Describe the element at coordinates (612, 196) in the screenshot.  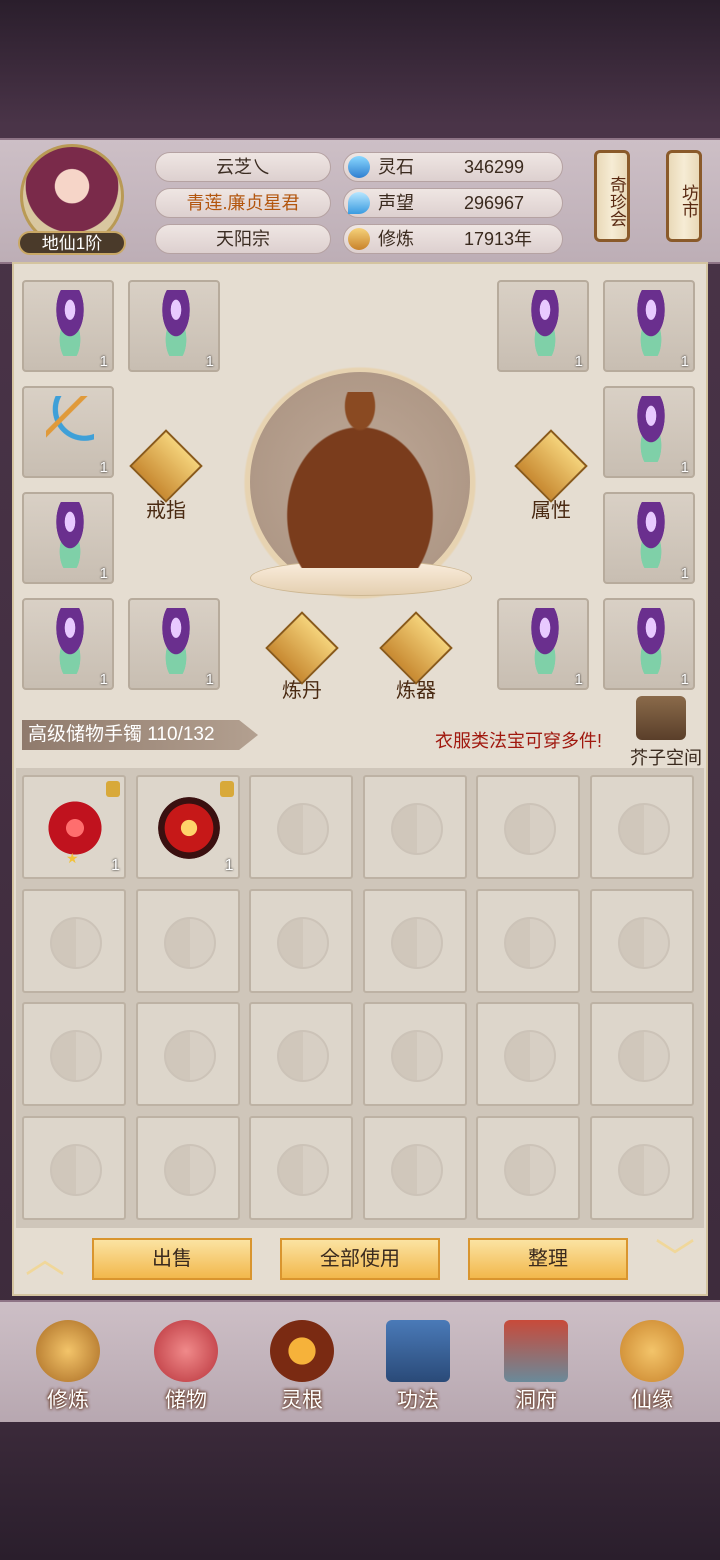
I see `treasure-fair-button: 奇珍会` at that location.